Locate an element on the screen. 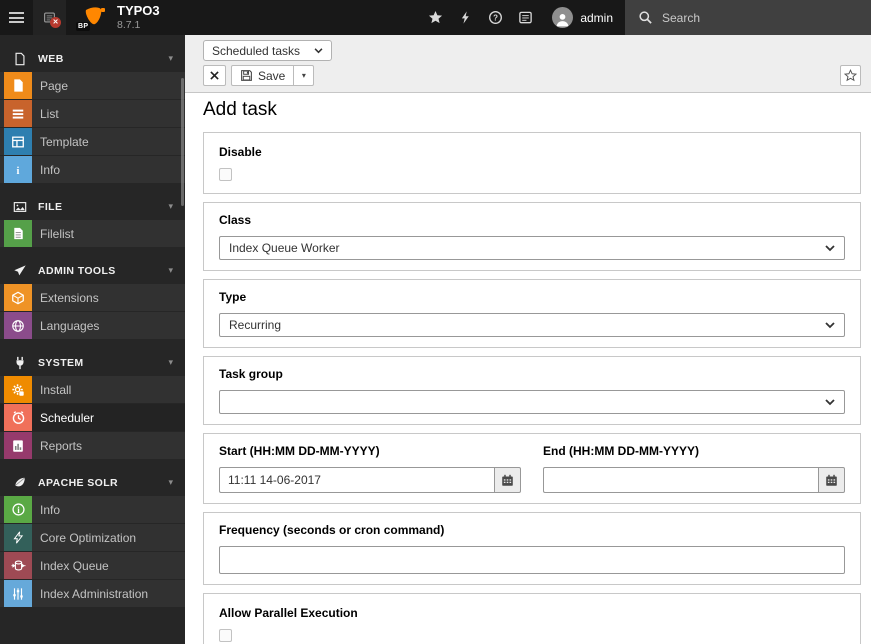 This screenshot has height=644, width=871. template-icon is located at coordinates (18, 141).